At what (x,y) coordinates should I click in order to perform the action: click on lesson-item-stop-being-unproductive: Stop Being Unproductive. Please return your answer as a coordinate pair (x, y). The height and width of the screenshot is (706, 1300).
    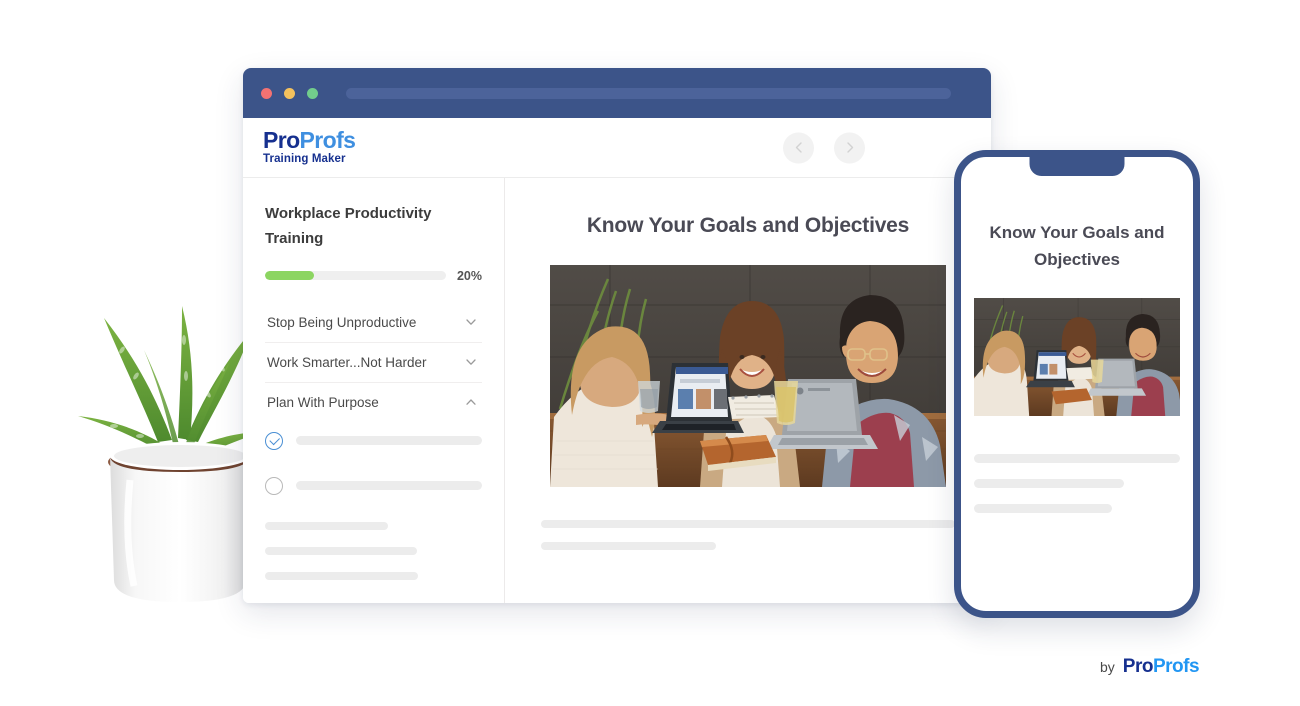
    Looking at the image, I should click on (373, 323).